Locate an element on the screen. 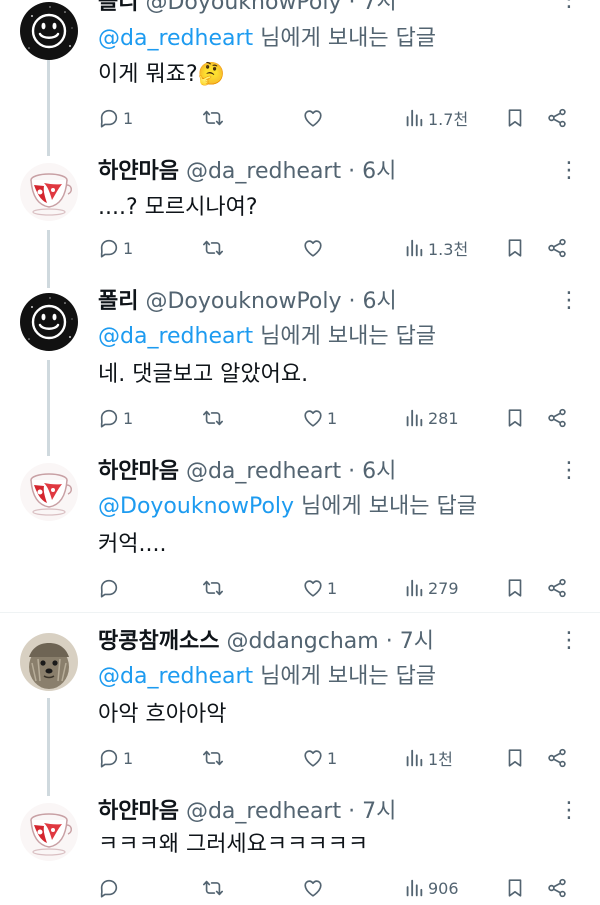 The image size is (600, 905). tweet-header: 하얀마음 @da_redheart · 6시 is located at coordinates (247, 172).